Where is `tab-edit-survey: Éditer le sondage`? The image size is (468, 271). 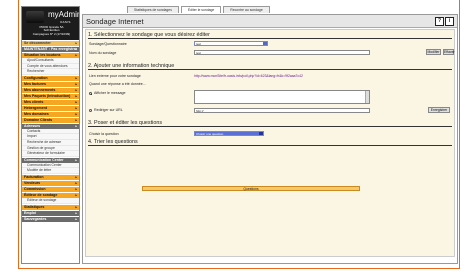 tab-edit-survey: Éditer le sondage is located at coordinates (201, 9).